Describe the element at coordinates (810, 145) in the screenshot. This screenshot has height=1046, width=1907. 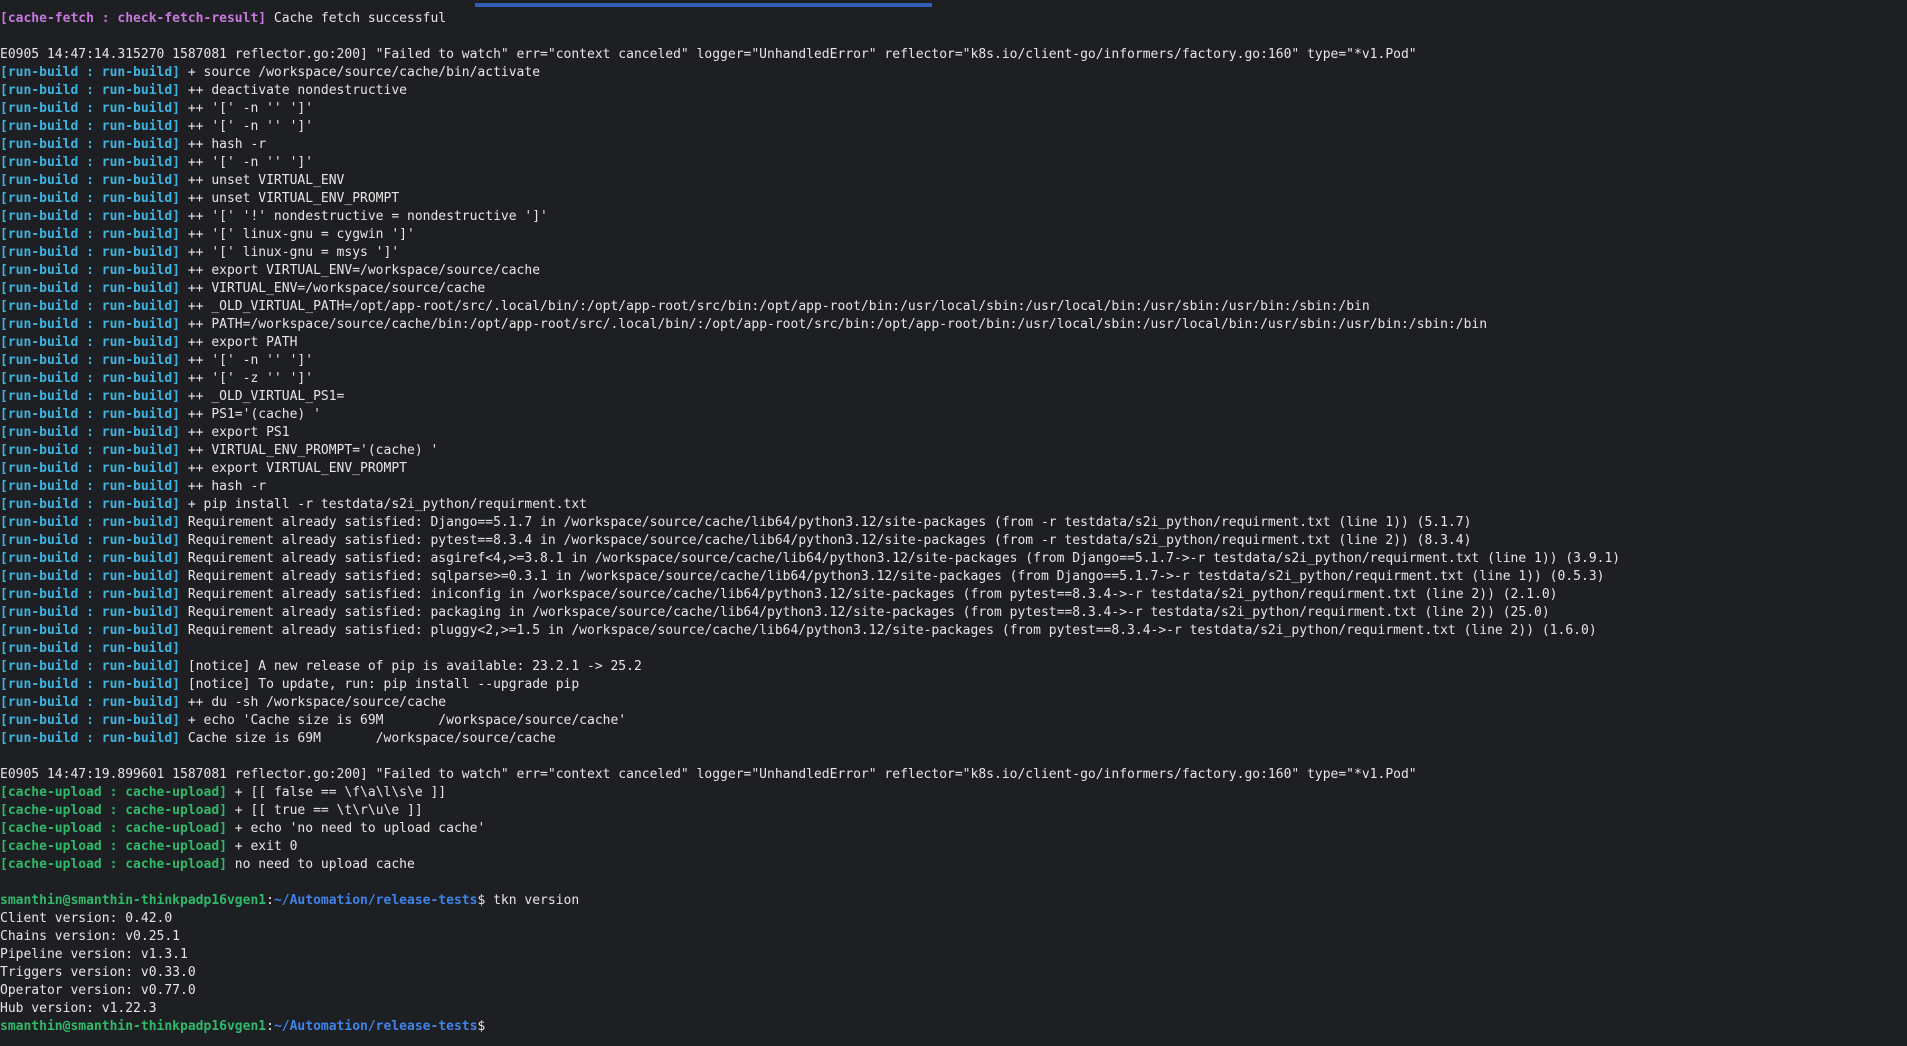
I see `output-line: [run-build : run-build] ++ hash -r` at that location.